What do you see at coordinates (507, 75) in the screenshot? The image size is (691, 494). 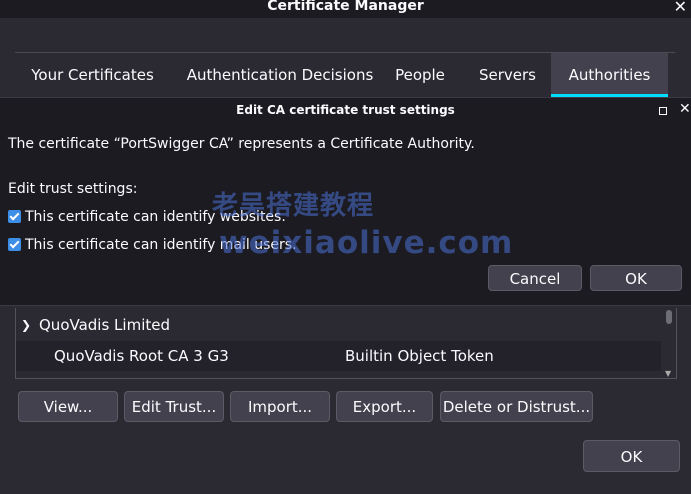 I see `tab-servers: Servers` at bounding box center [507, 75].